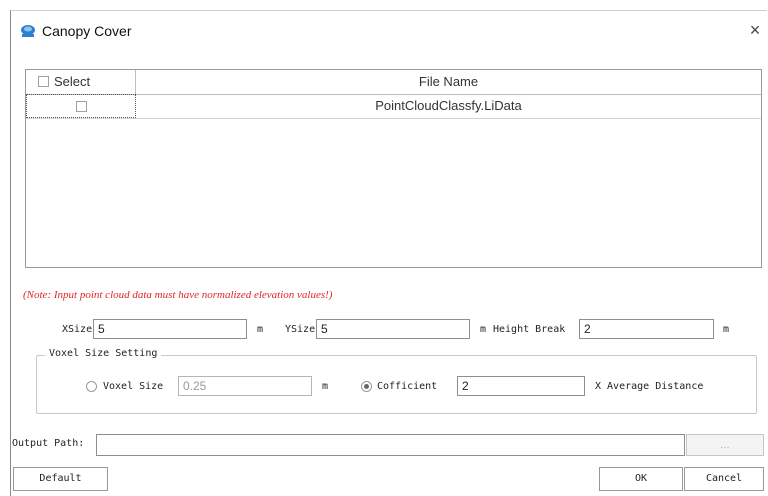  I want to click on row-file-name: PointCloudClassfy.LiData, so click(448, 105).